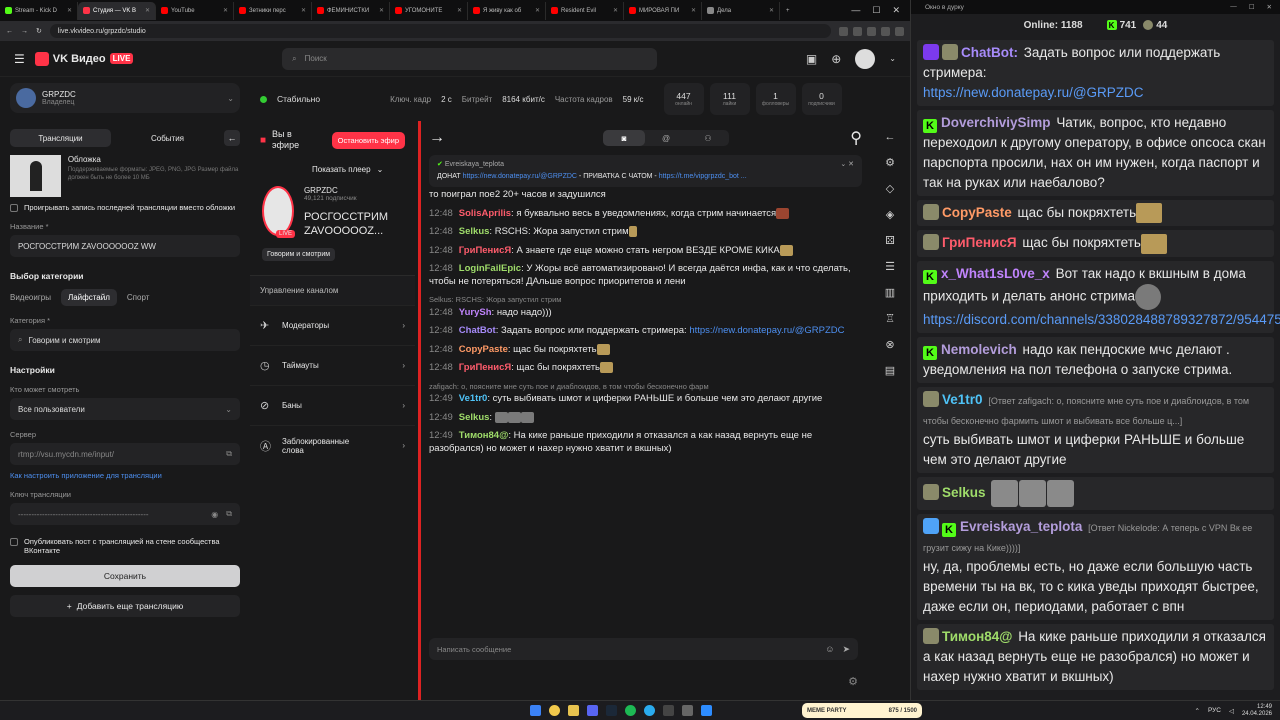  I want to click on server-field: rtmp://vsu.mycdn.me/input/ ⧉, so click(125, 454).